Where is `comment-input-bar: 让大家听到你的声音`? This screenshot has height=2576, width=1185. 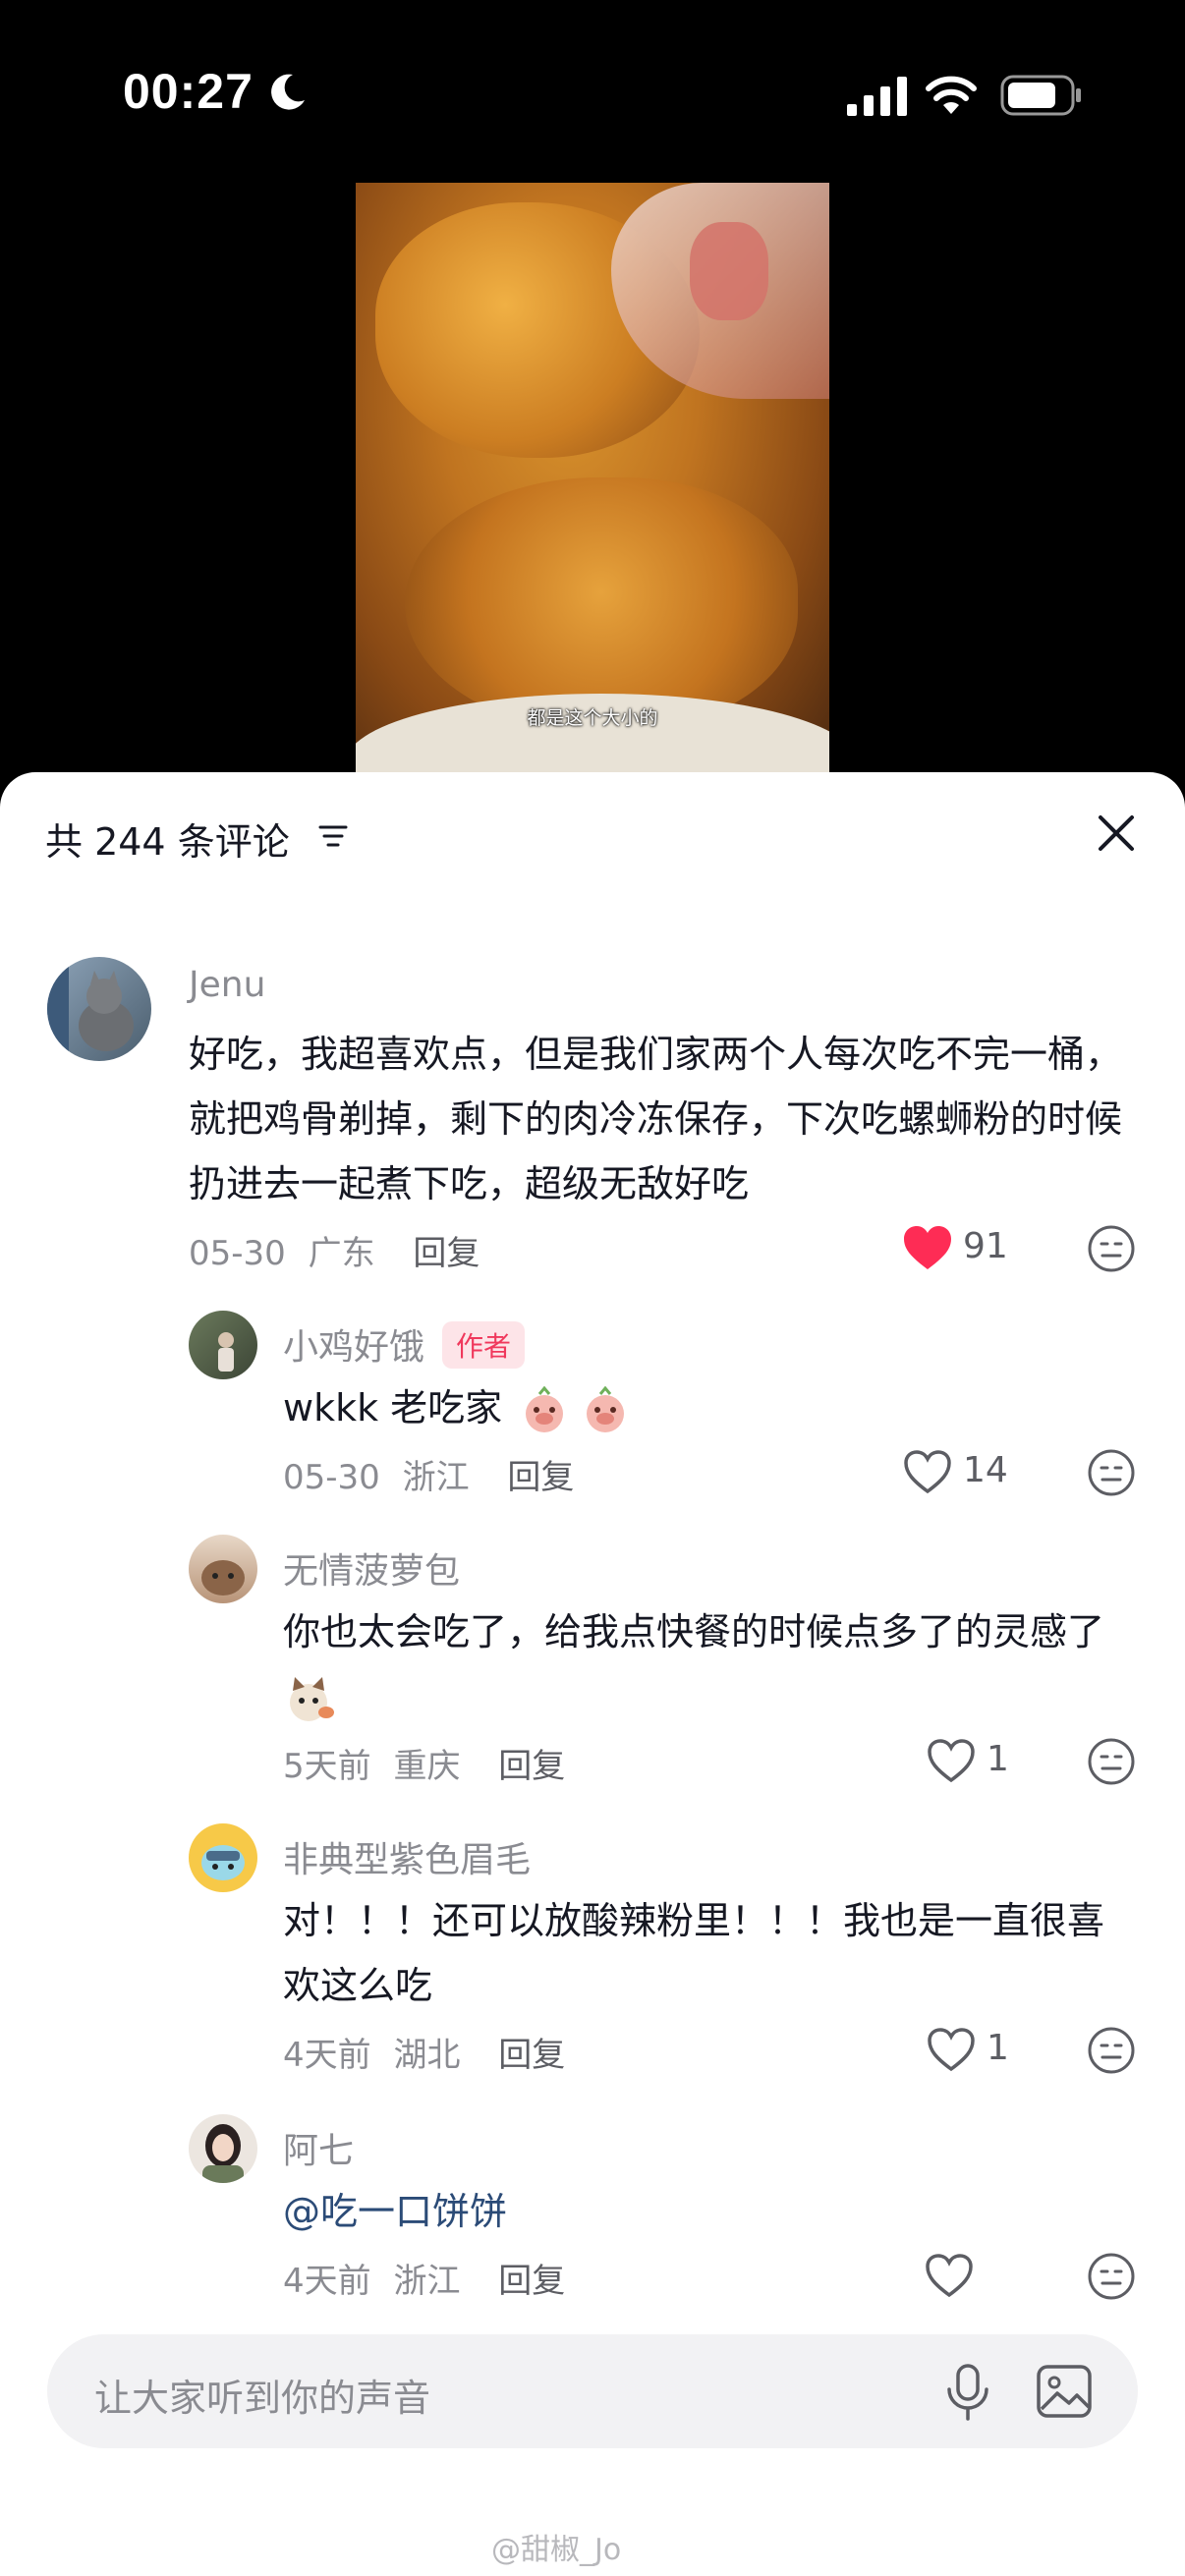 comment-input-bar: 让大家听到你的声音 is located at coordinates (592, 2391).